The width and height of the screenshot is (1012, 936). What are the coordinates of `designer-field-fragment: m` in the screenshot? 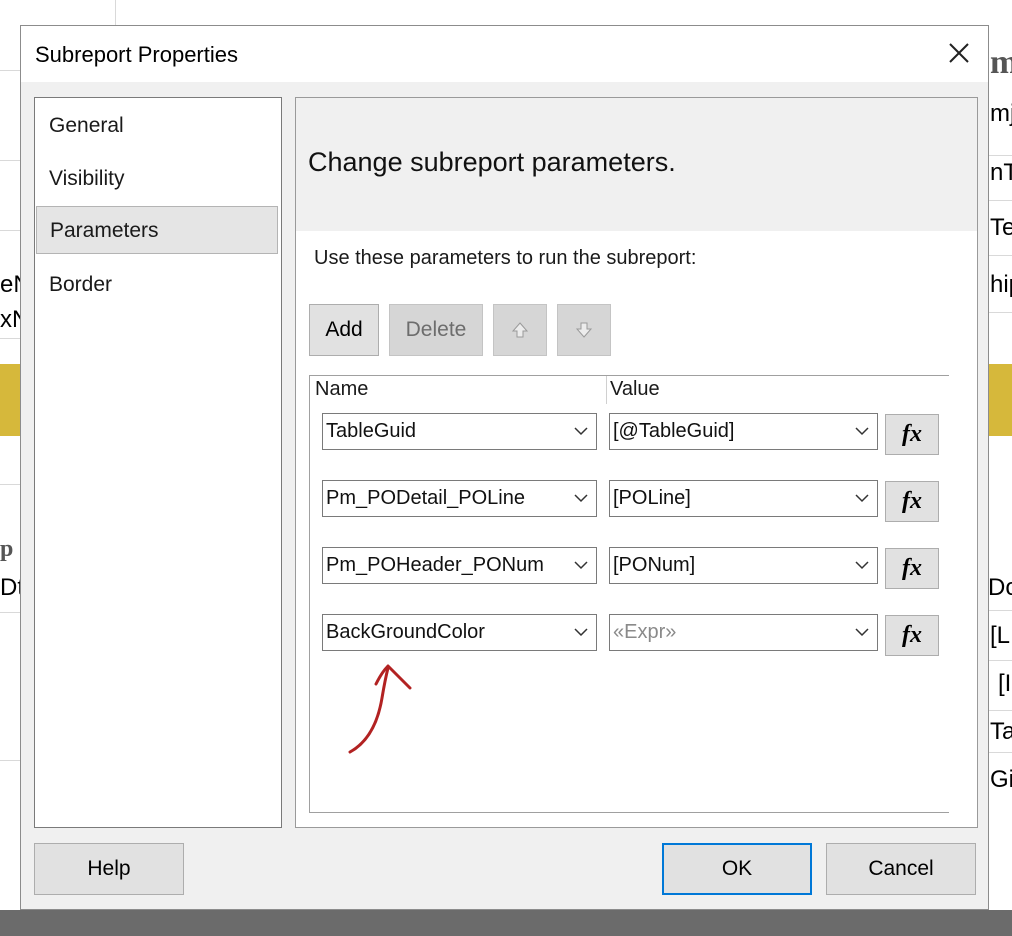 It's located at (1001, 62).